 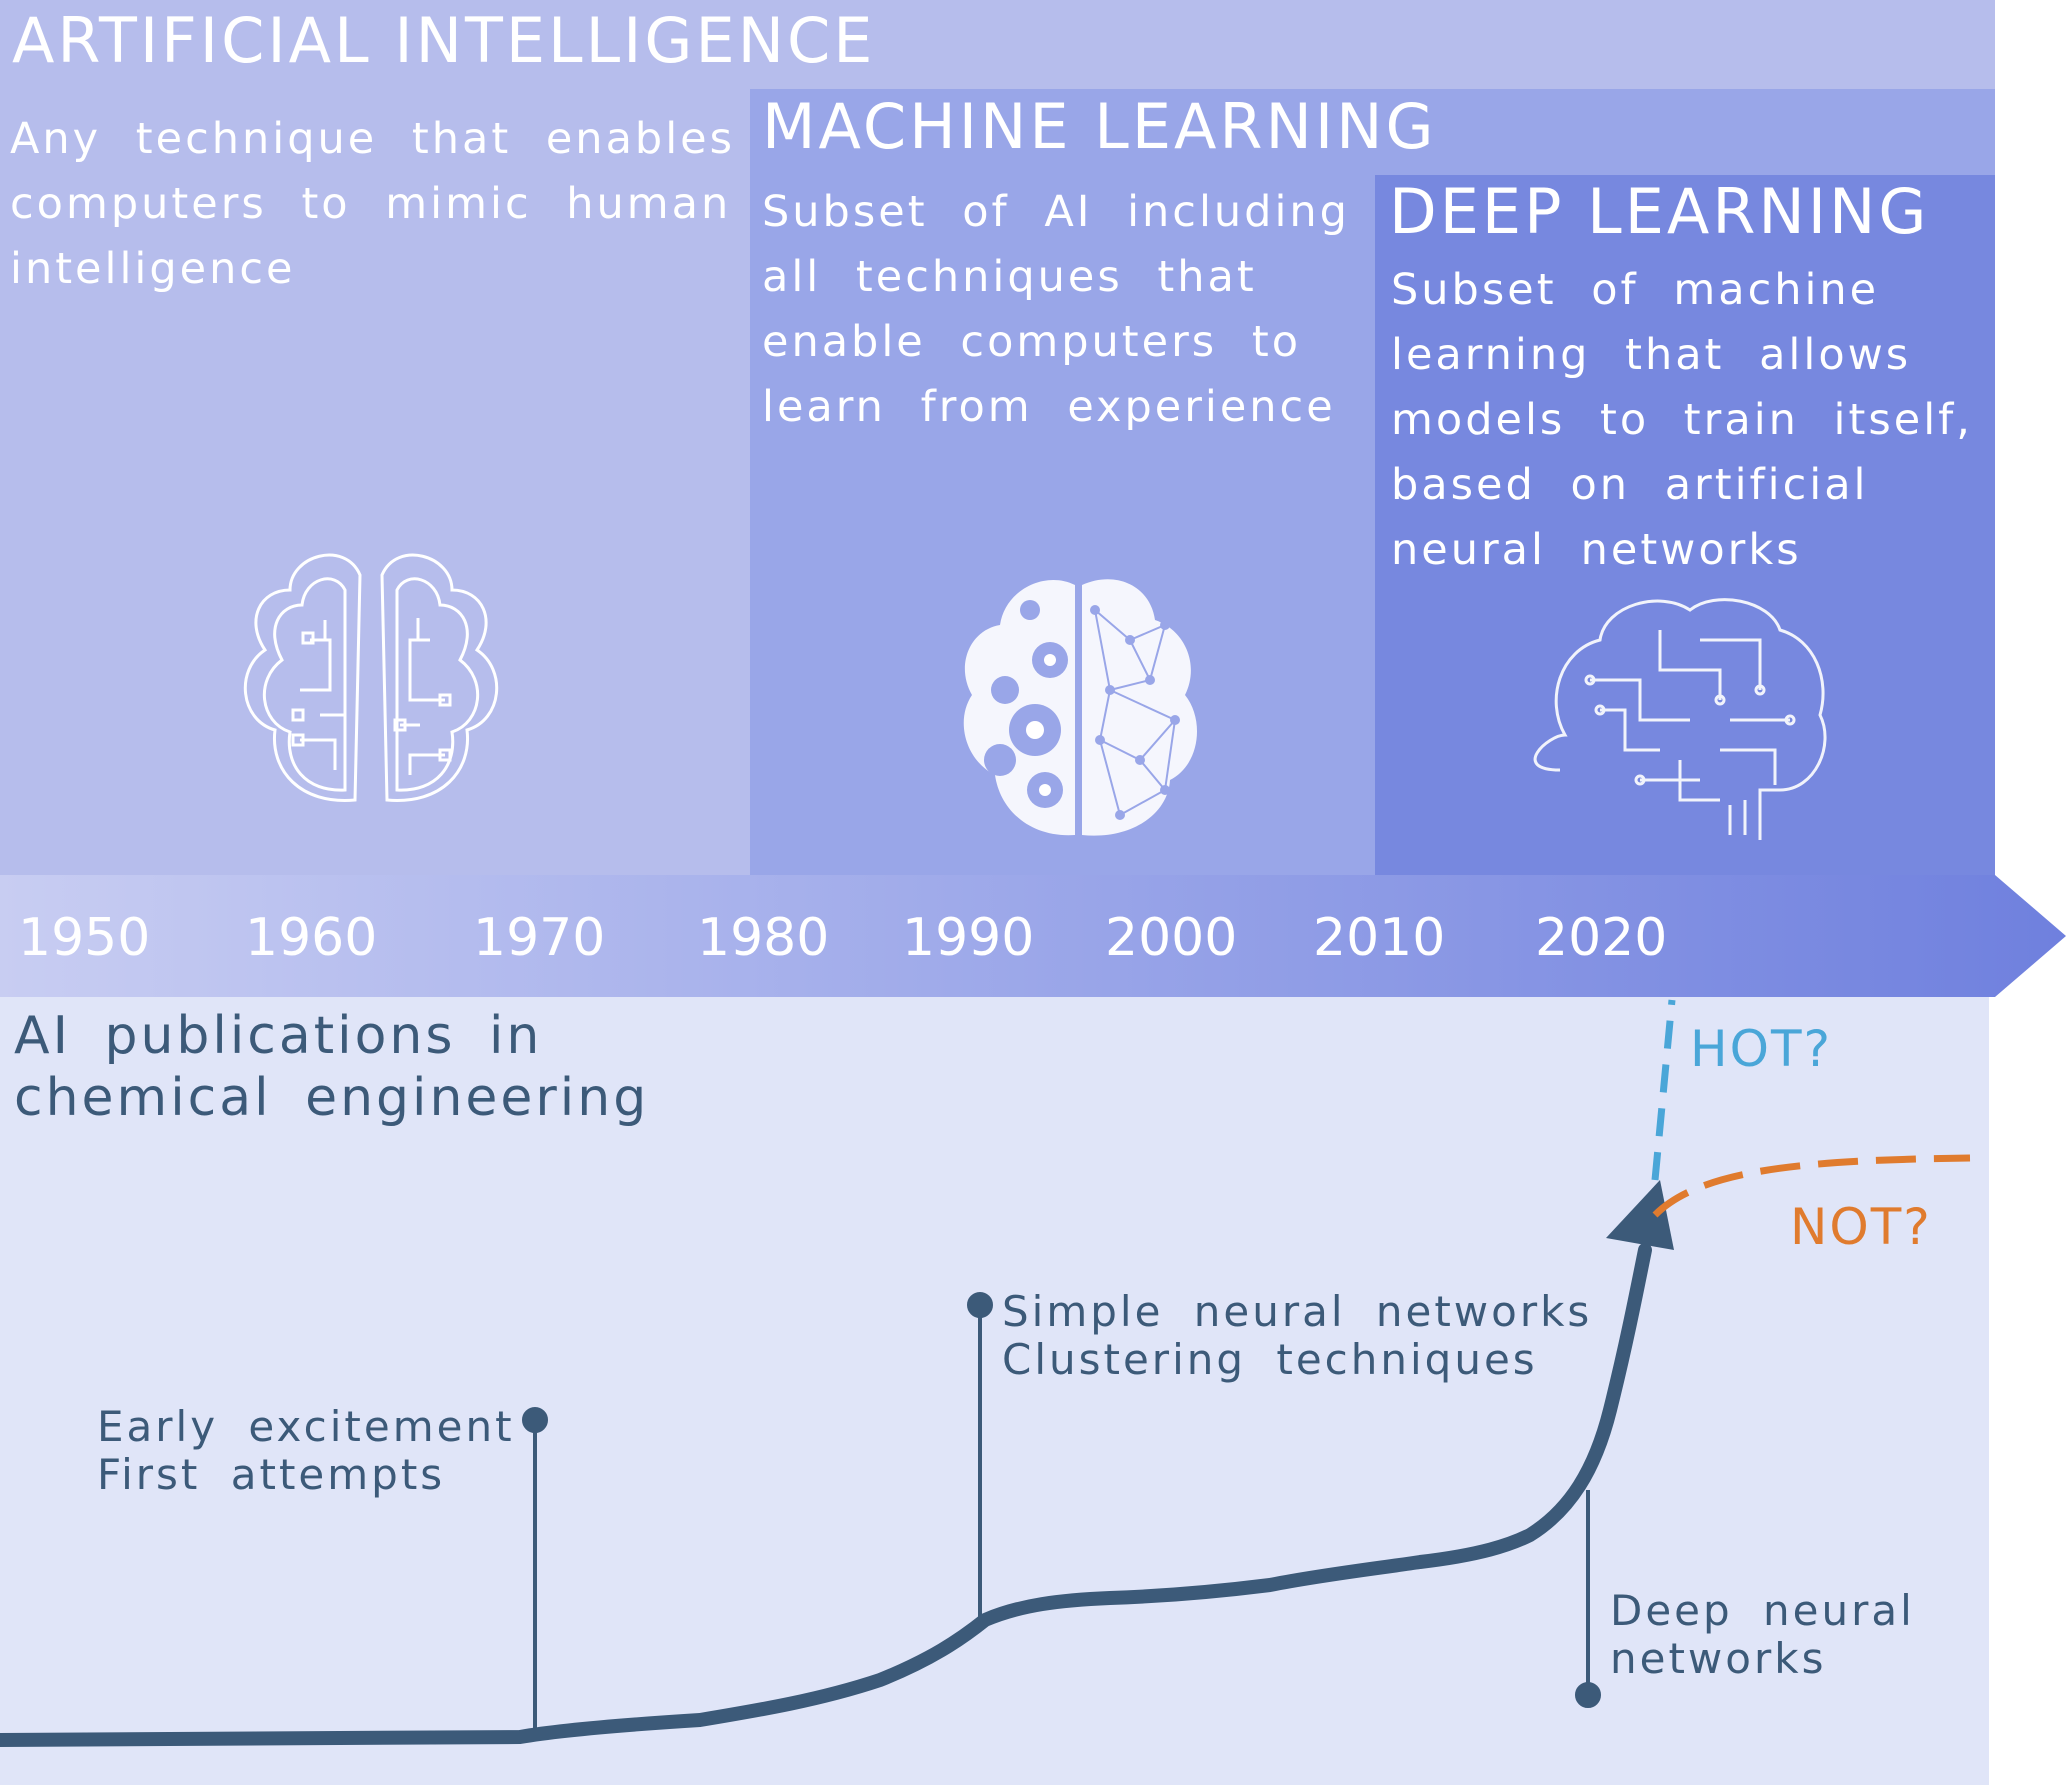 What do you see at coordinates (535, 1420) in the screenshot?
I see `milestone-1-dot` at bounding box center [535, 1420].